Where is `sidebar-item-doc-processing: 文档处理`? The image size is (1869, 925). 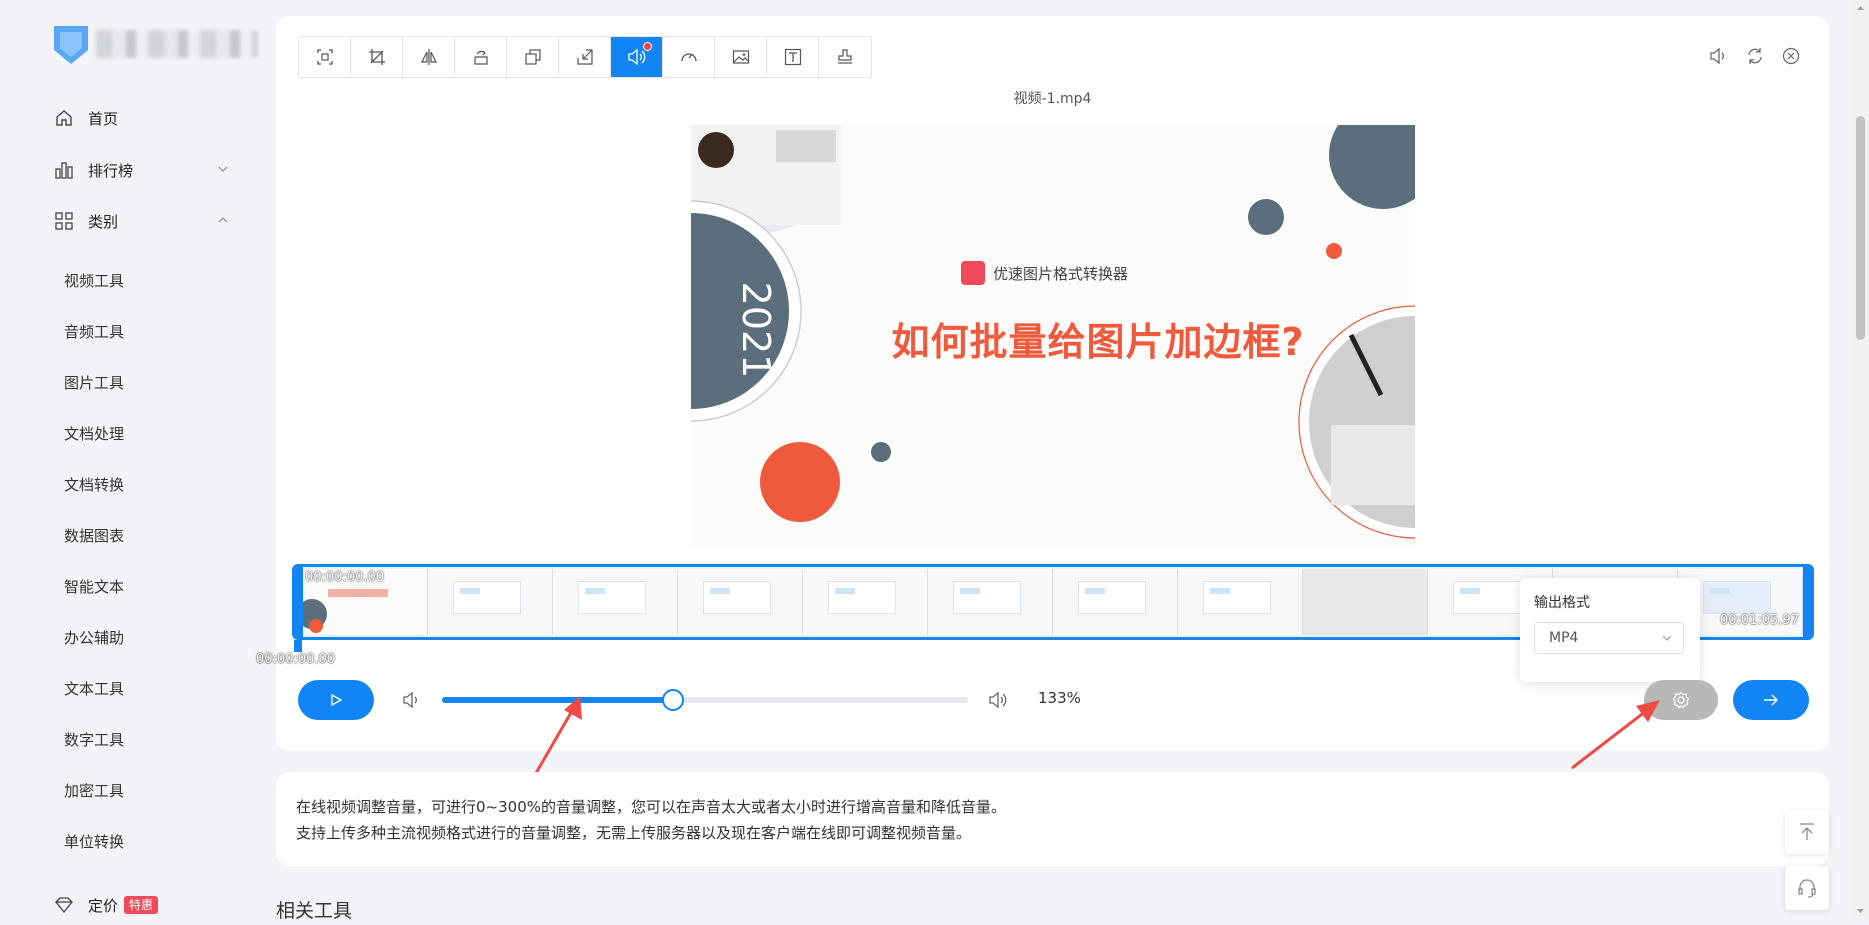
sidebar-item-doc-processing: 文档处理 is located at coordinates (94, 433).